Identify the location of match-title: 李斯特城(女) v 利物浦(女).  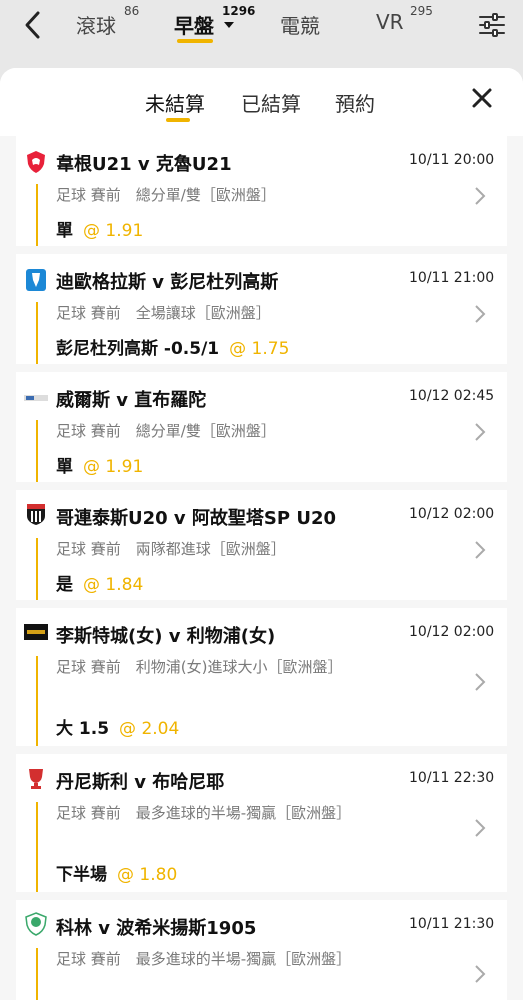
(166, 636).